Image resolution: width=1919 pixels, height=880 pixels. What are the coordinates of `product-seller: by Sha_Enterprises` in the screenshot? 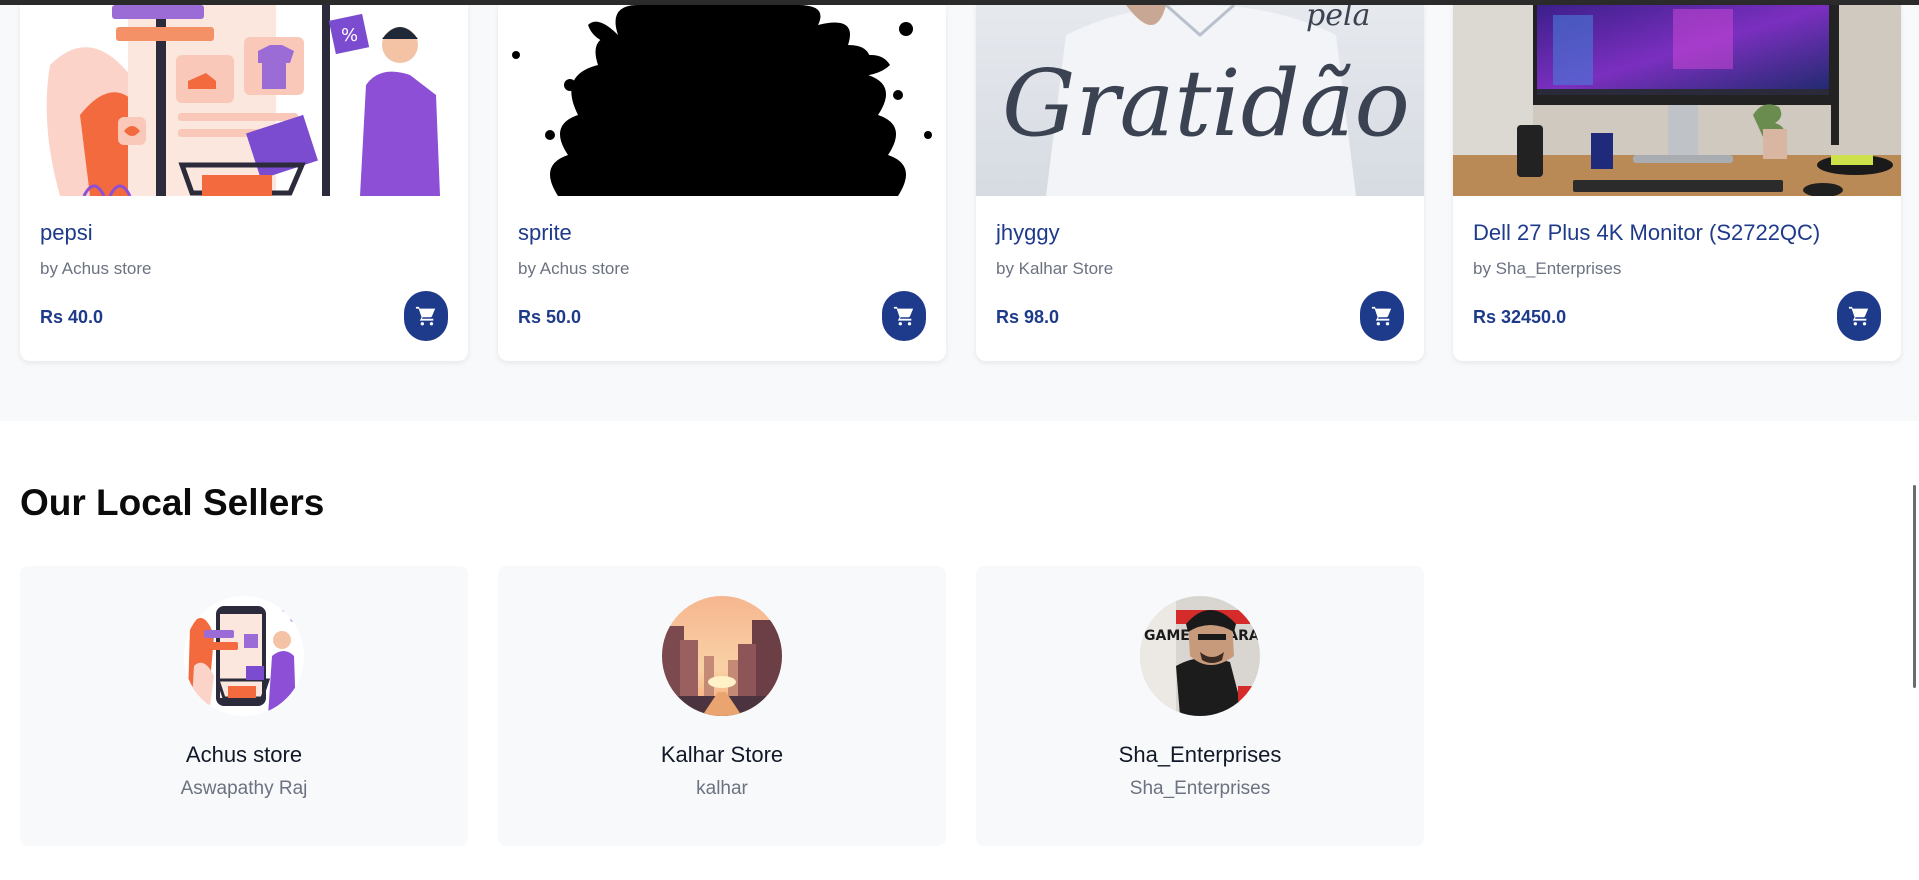 It's located at (1547, 268).